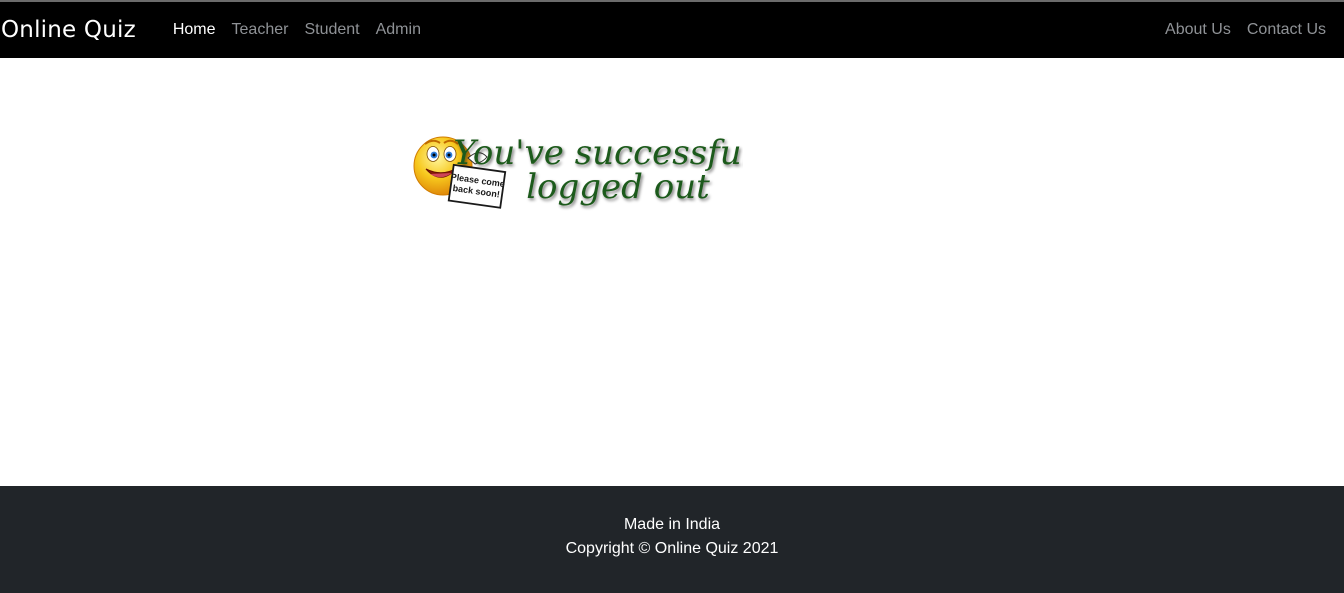  I want to click on nav-link-about-us: About Us, so click(1198, 30).